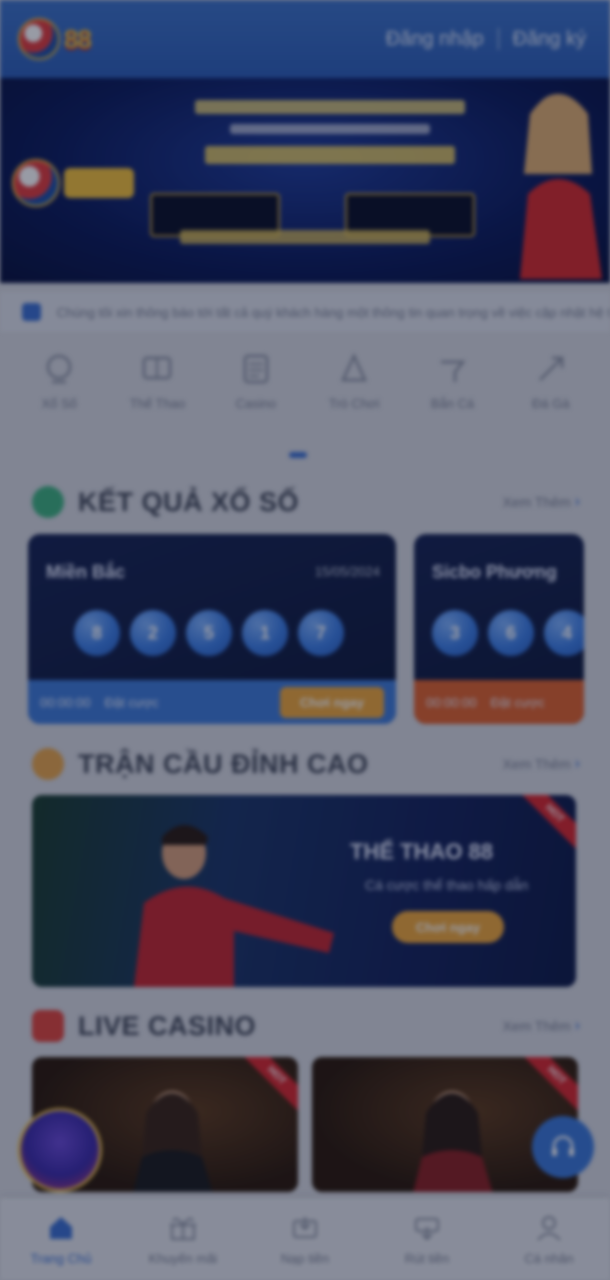 The image size is (610, 1280). Describe the element at coordinates (256, 369) in the screenshot. I see `casino-icon` at that location.